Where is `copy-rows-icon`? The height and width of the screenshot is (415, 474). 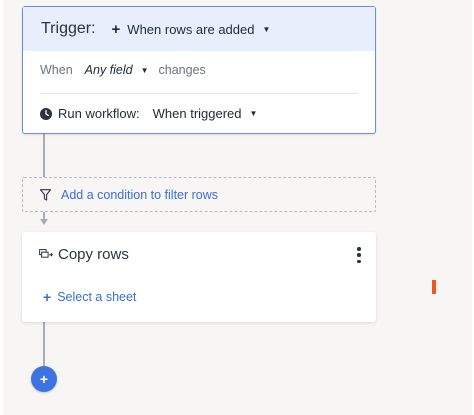 copy-rows-icon is located at coordinates (46, 253).